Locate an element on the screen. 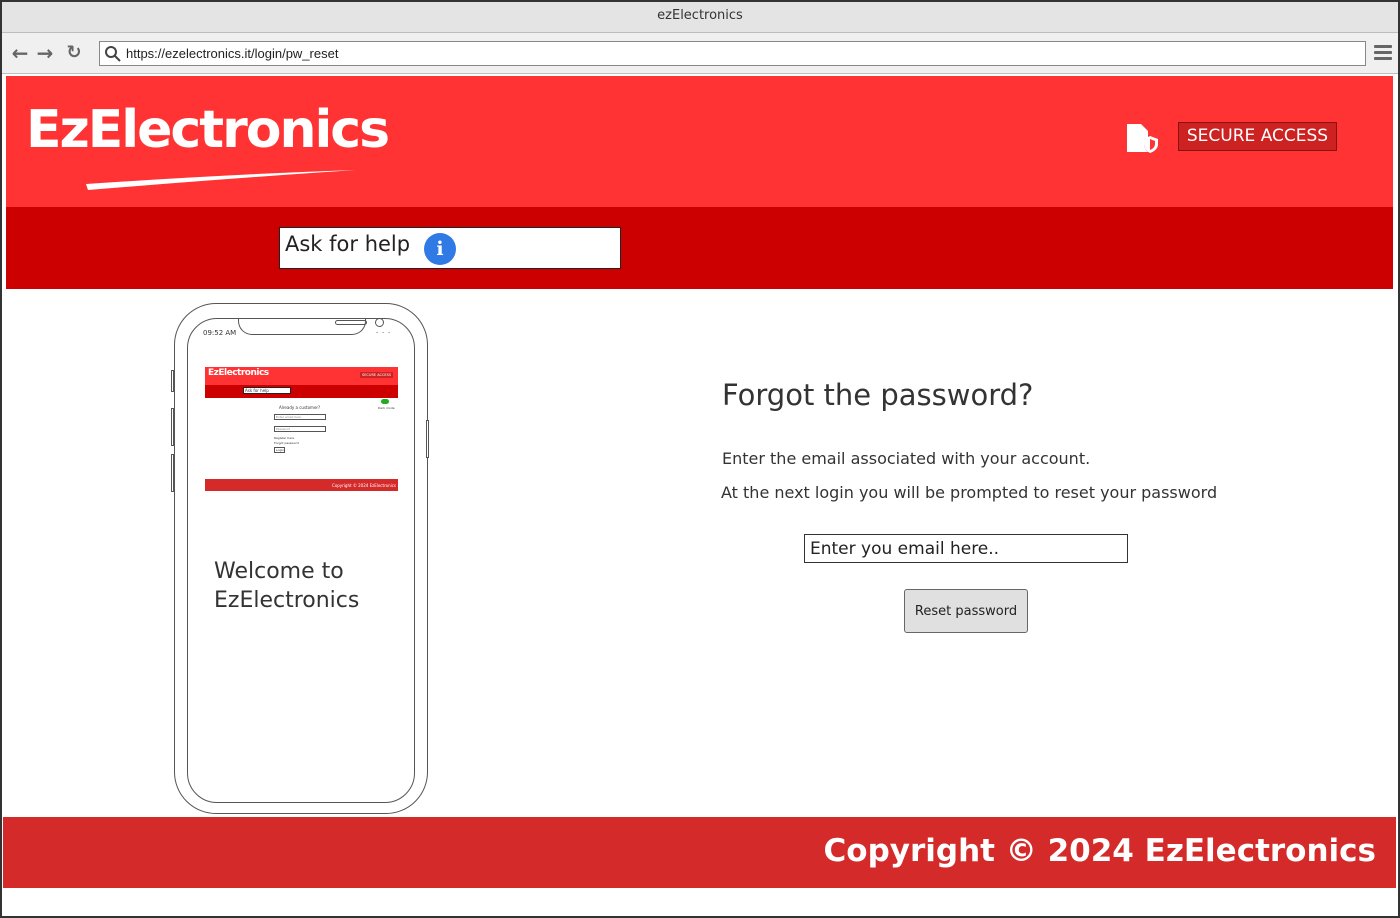  phone-status-icons: - - - is located at coordinates (384, 332).